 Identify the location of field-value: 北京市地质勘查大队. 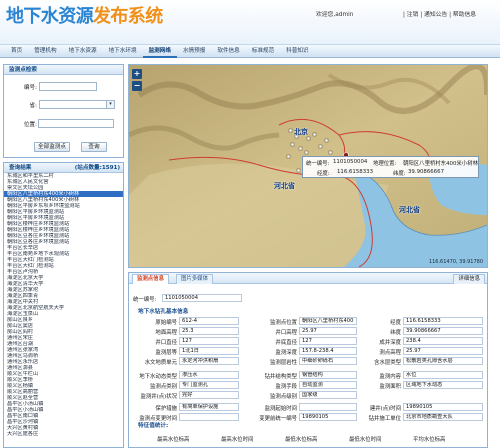
(443, 417).